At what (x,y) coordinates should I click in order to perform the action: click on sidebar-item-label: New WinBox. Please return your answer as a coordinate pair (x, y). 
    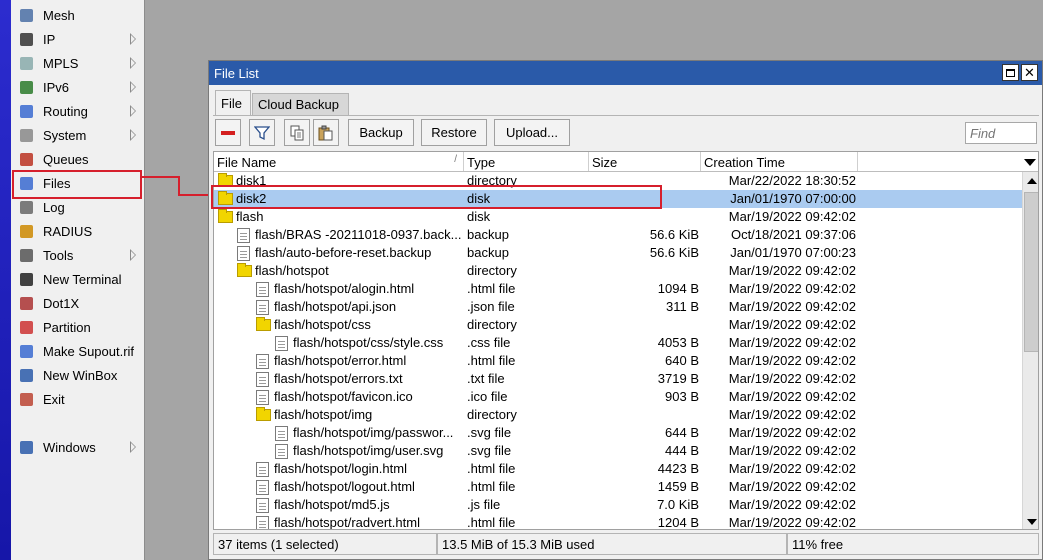
    Looking at the image, I should click on (80, 375).